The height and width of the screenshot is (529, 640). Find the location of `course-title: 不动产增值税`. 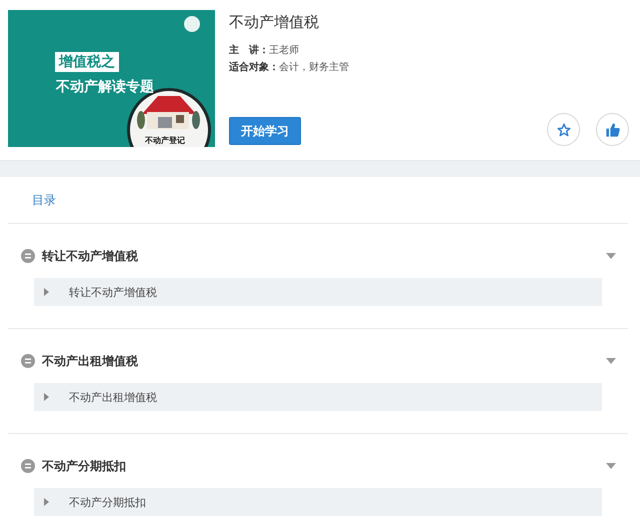

course-title: 不动产增值税 is located at coordinates (274, 22).